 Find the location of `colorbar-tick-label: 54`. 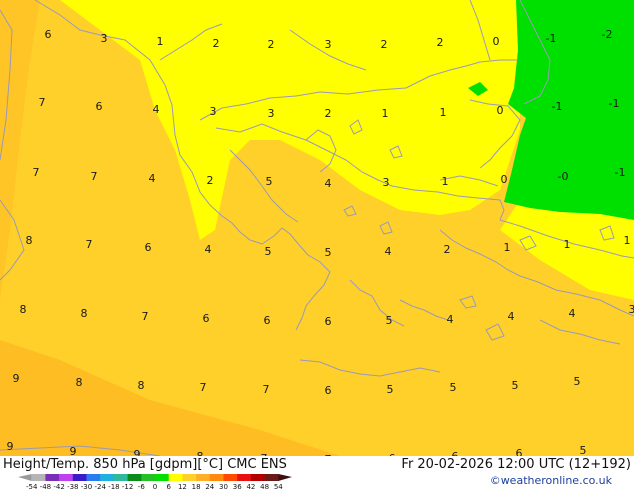

colorbar-tick-label: 54 is located at coordinates (278, 486).